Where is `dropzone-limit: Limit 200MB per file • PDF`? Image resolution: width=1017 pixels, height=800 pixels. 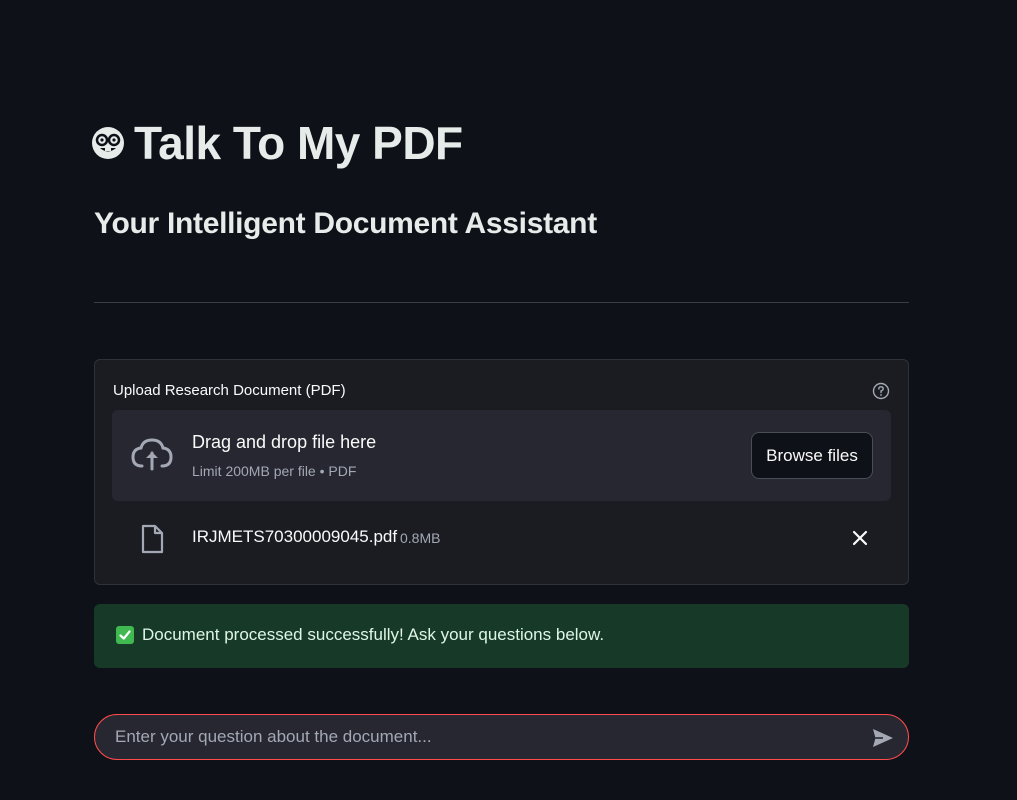
dropzone-limit: Limit 200MB per file • PDF is located at coordinates (274, 471).